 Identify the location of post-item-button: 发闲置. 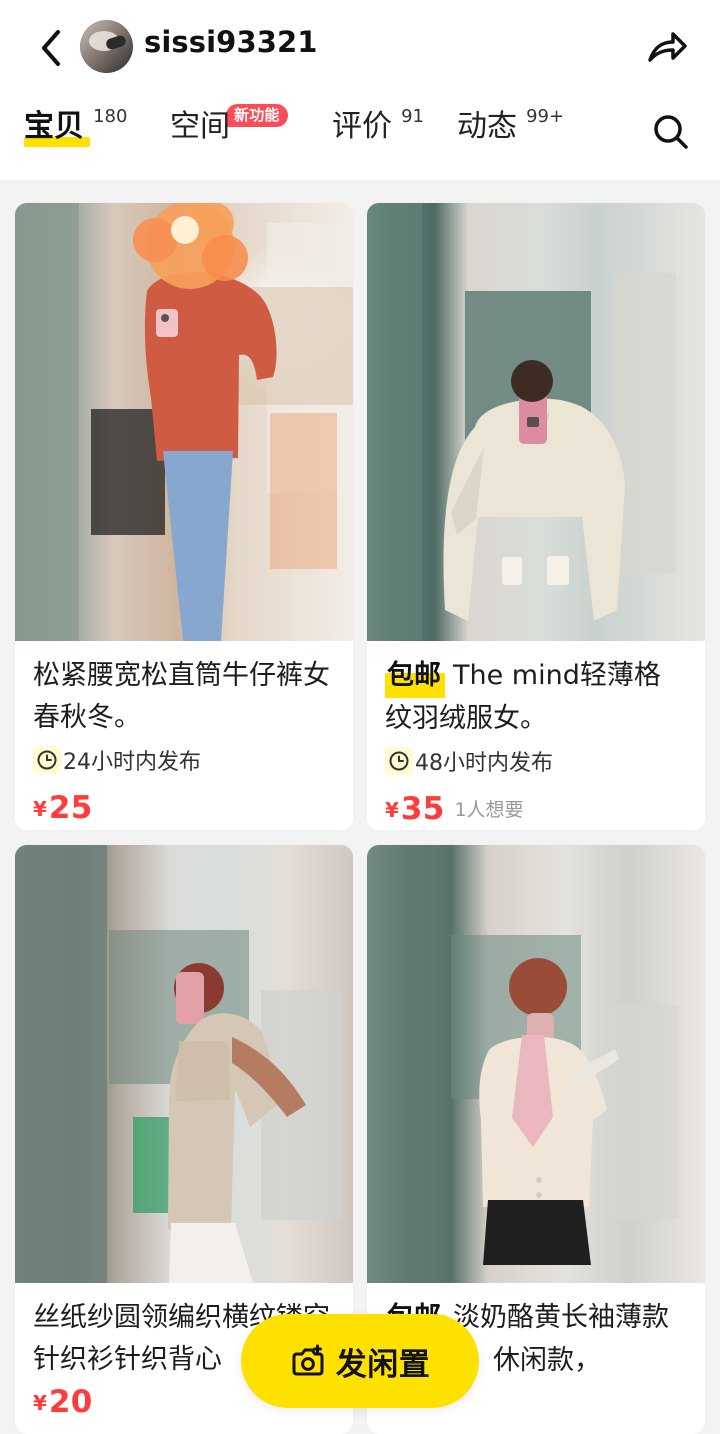
(360, 1361).